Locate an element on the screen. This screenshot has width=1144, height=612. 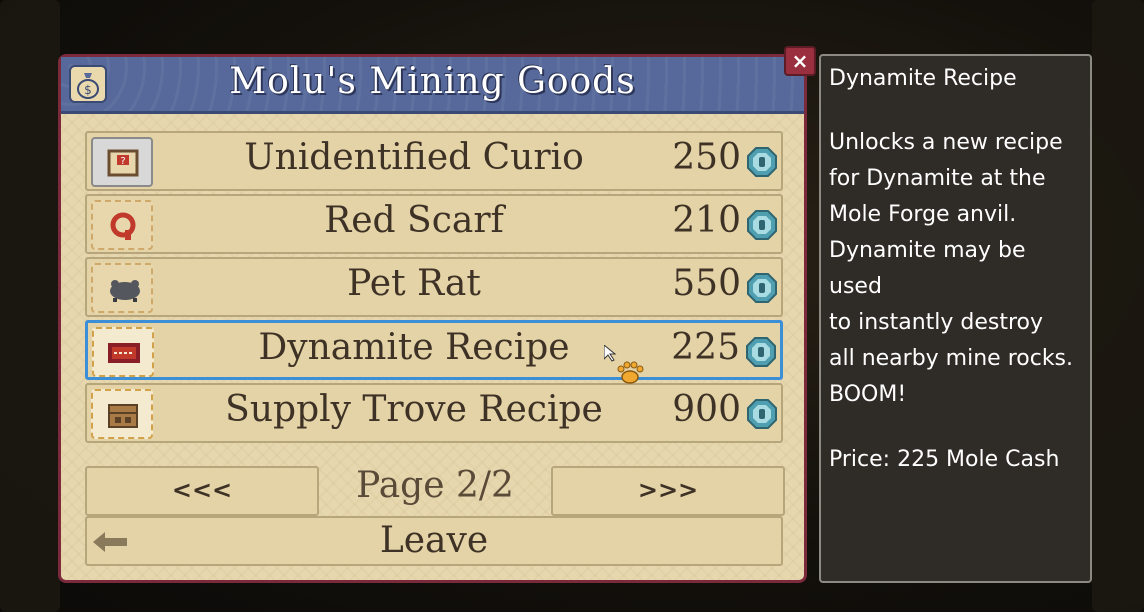
info-title: Dynamite Recipe is located at coordinates (923, 78).